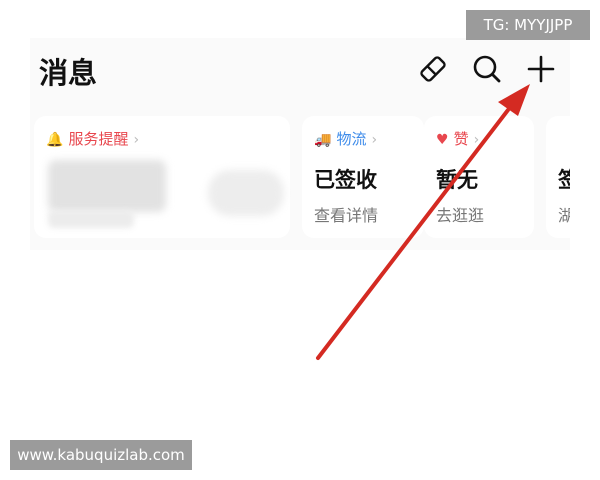  What do you see at coordinates (460, 214) in the screenshot?
I see `likes-link: 去逛逛` at bounding box center [460, 214].